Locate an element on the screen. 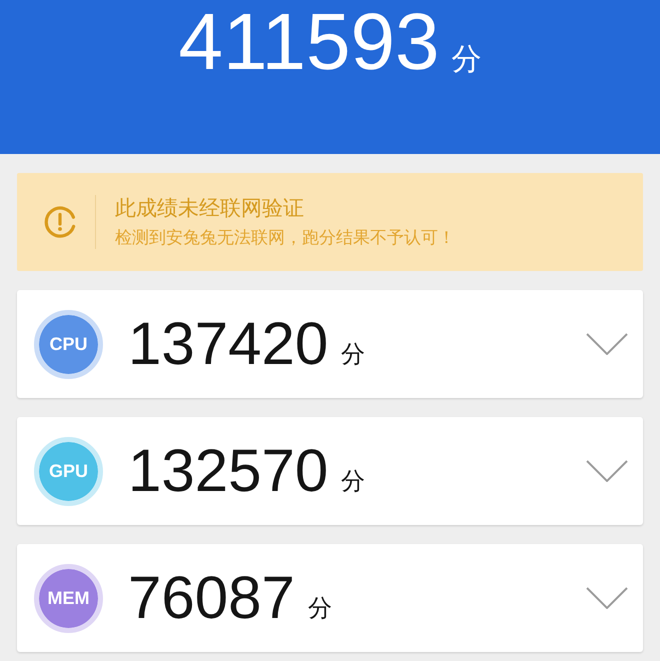 The image size is (660, 661). category-score: 132570 is located at coordinates (228, 471).